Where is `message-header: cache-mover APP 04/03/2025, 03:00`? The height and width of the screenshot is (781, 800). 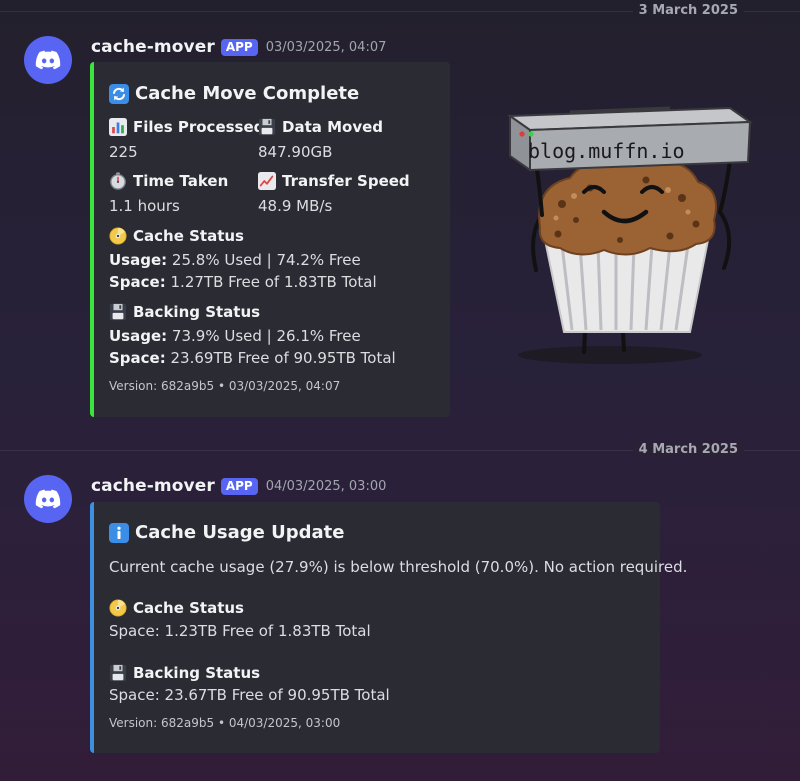
message-header: cache-mover APP 04/03/2025, 03:00 is located at coordinates (238, 486).